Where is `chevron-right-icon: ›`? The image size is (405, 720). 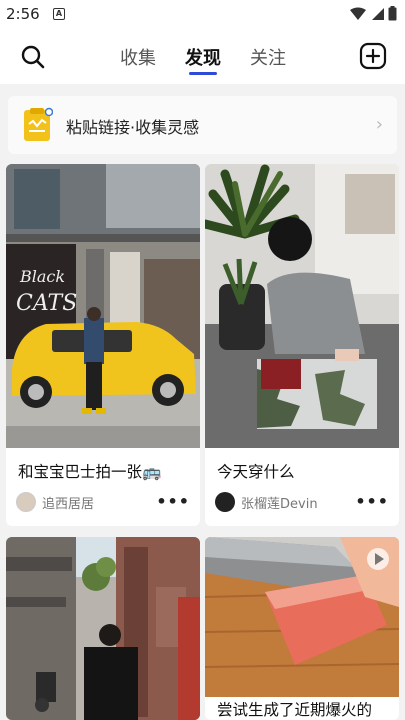
chevron-right-icon: › is located at coordinates (379, 124).